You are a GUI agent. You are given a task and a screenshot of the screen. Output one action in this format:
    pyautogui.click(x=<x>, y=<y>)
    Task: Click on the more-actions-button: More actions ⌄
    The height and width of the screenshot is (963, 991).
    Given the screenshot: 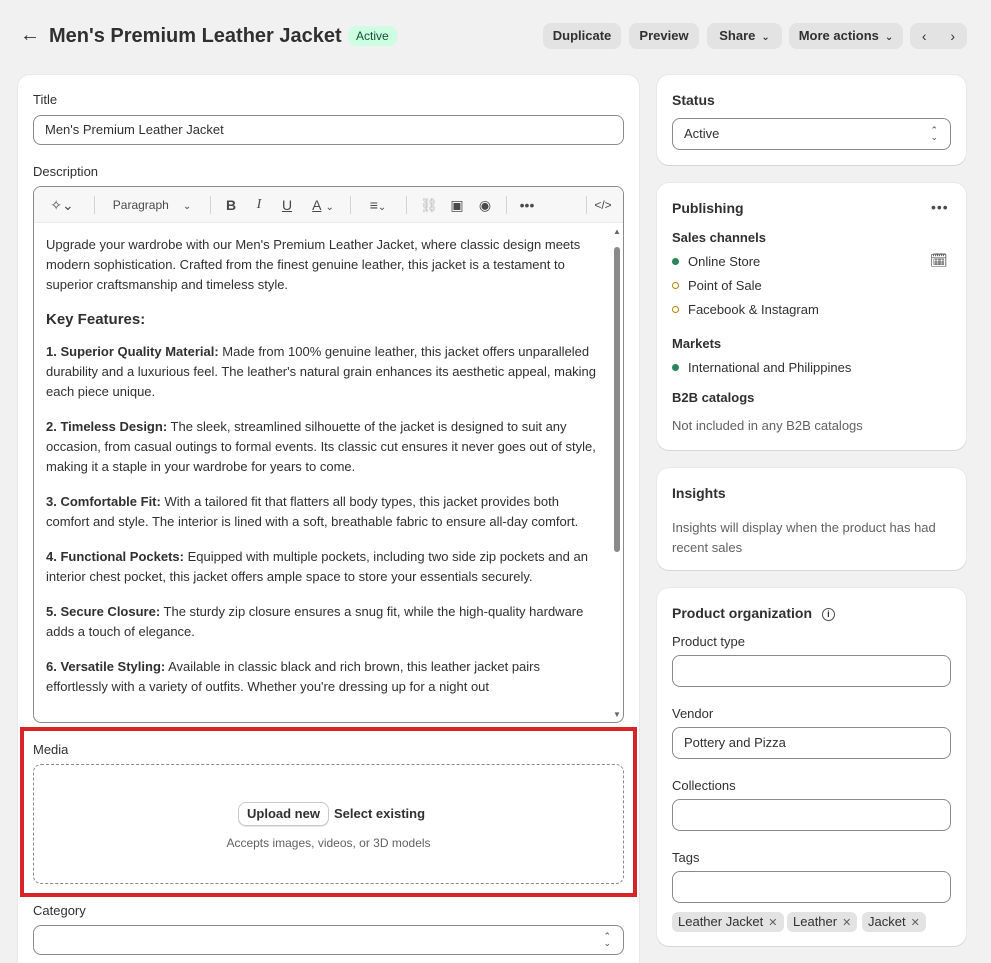 What is the action you would take?
    pyautogui.click(x=846, y=36)
    